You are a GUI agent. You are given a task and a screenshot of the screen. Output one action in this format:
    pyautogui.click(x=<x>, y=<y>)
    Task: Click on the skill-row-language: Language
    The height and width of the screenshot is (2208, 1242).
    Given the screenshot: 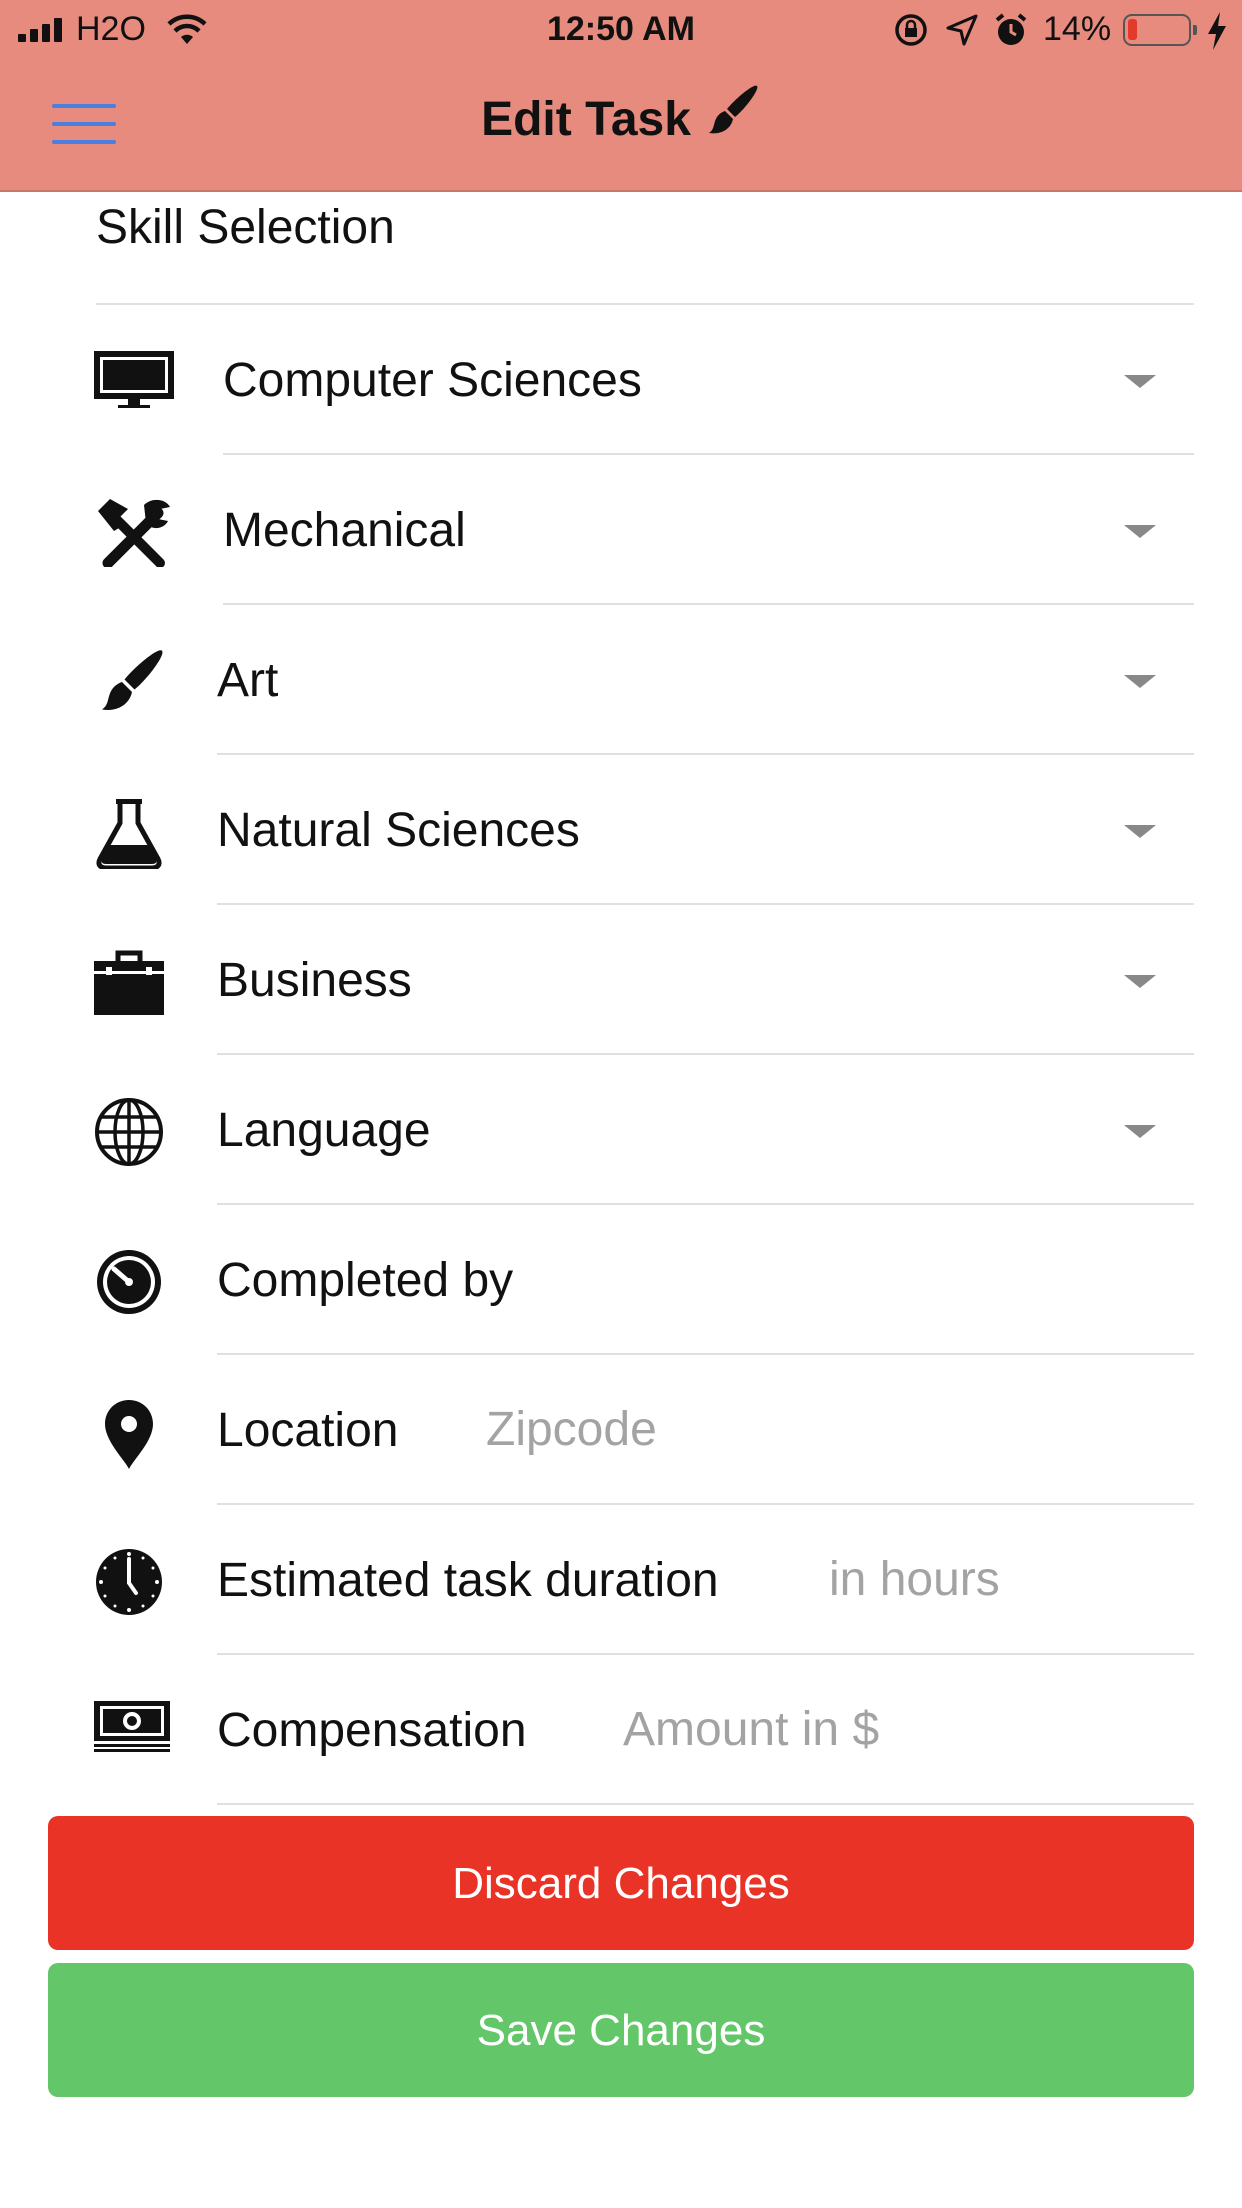 What is the action you would take?
    pyautogui.click(x=621, y=1130)
    